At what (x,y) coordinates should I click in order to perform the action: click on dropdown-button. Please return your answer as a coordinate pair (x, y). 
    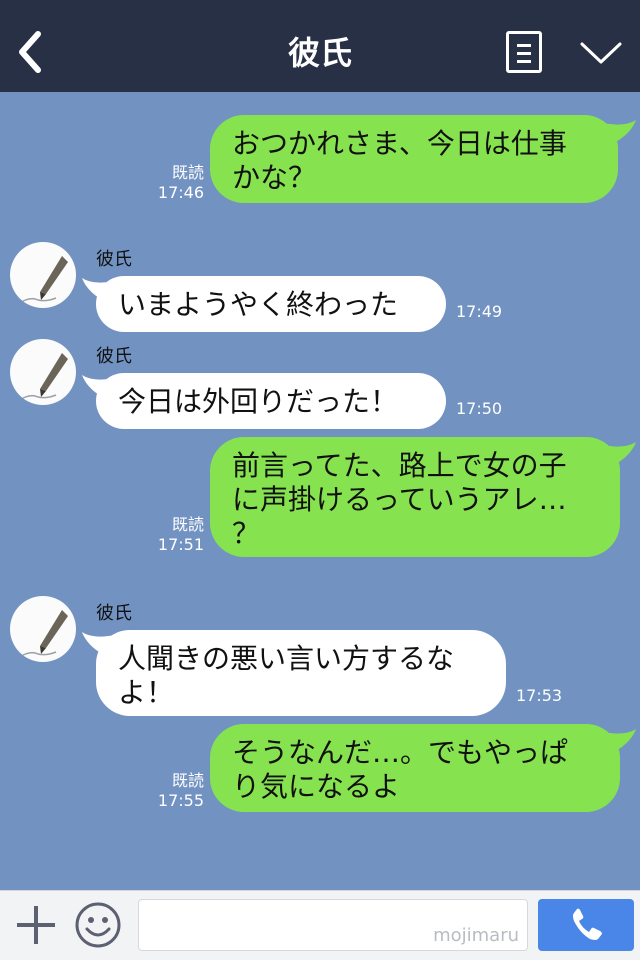
    Looking at the image, I should click on (601, 53).